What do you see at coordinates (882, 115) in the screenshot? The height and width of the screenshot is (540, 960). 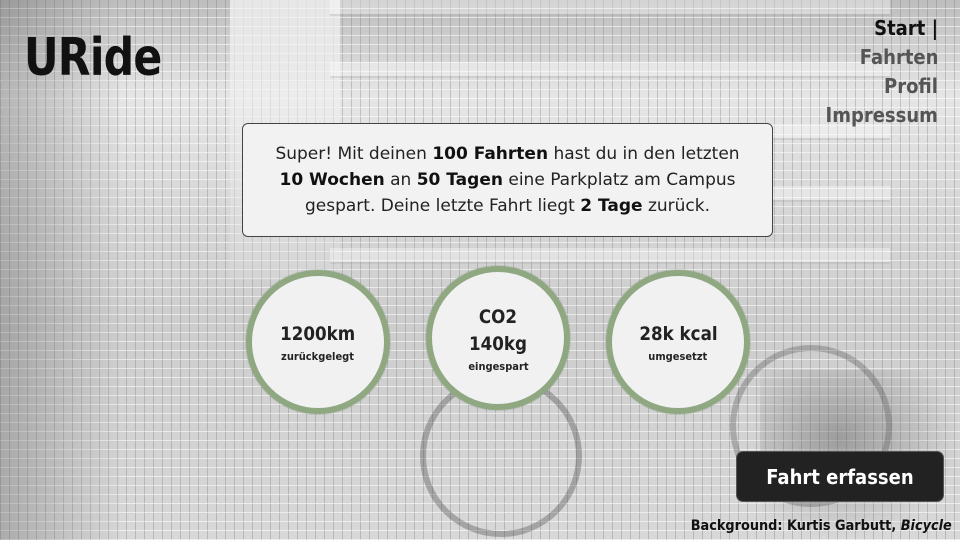 I see `nav-item-impressum: Impressum` at bounding box center [882, 115].